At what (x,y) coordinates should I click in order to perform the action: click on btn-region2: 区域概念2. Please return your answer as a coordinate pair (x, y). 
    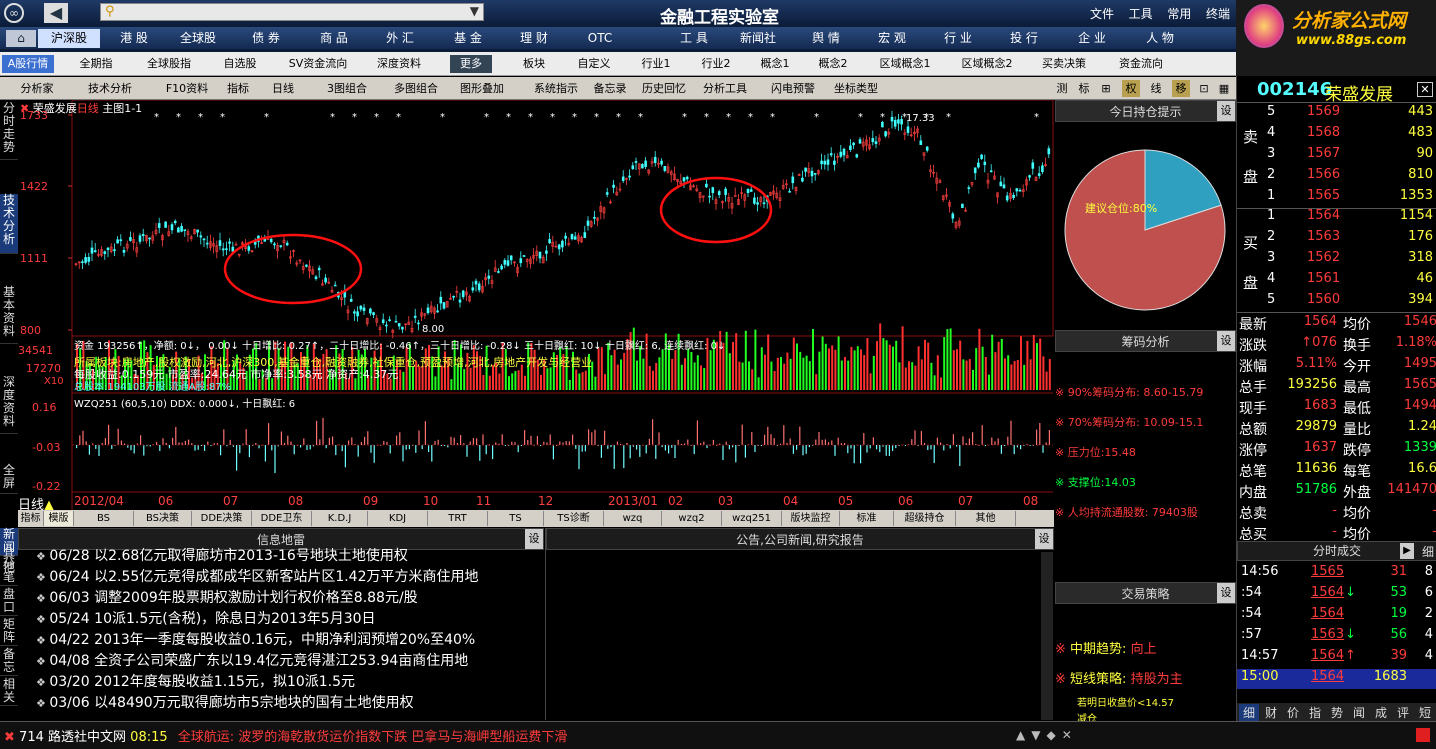
    Looking at the image, I should click on (987, 64).